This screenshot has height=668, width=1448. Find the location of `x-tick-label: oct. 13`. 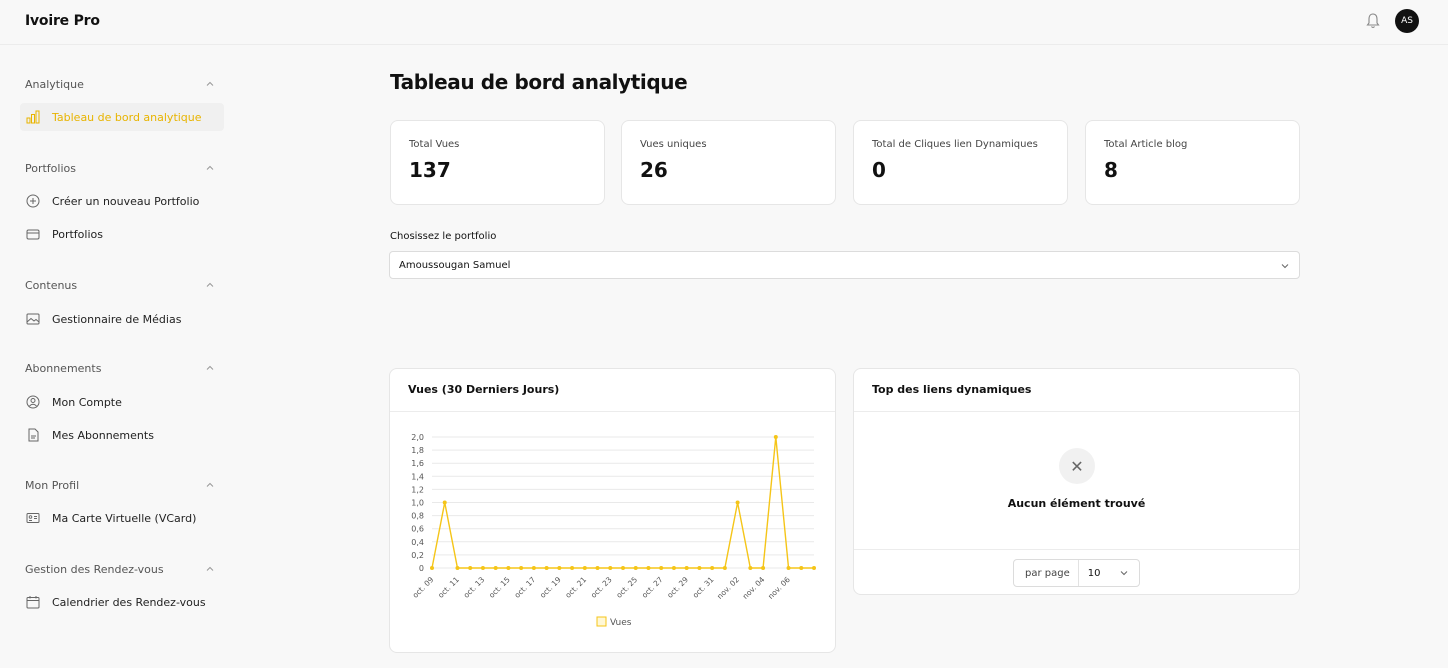

x-tick-label: oct. 13 is located at coordinates (474, 587).